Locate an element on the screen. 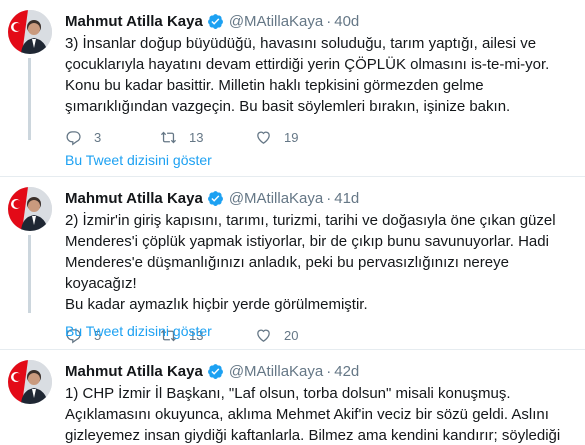  reply-button: 3 is located at coordinates (112, 137).